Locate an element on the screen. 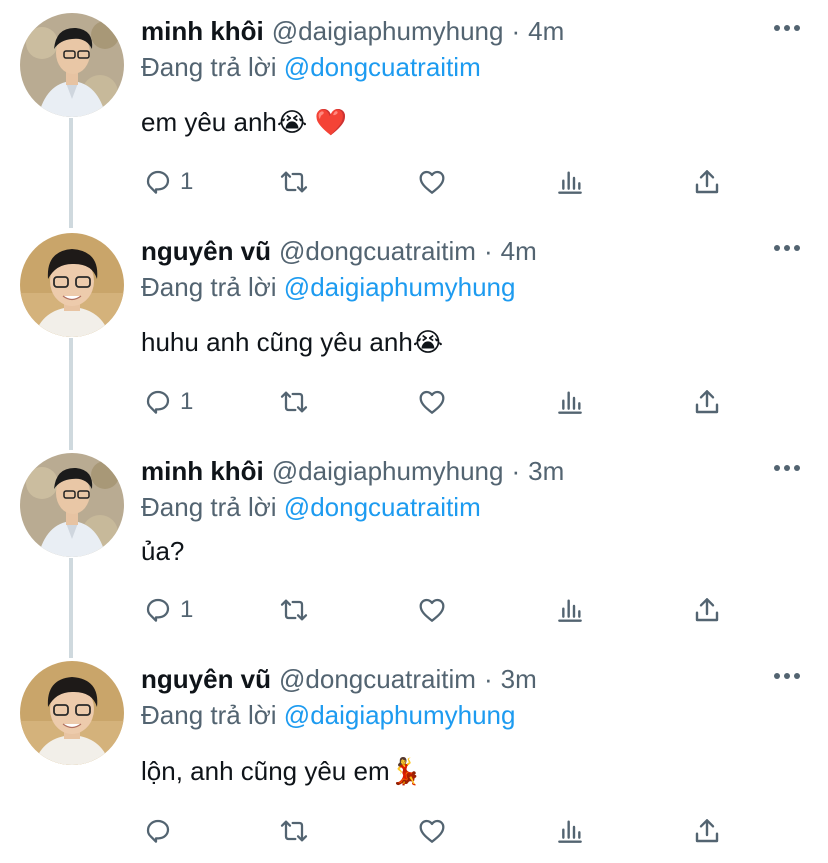 This screenshot has height=863, width=828. tweet-header: nguyên vũ @dongcuatraitim · 3m is located at coordinates (339, 679).